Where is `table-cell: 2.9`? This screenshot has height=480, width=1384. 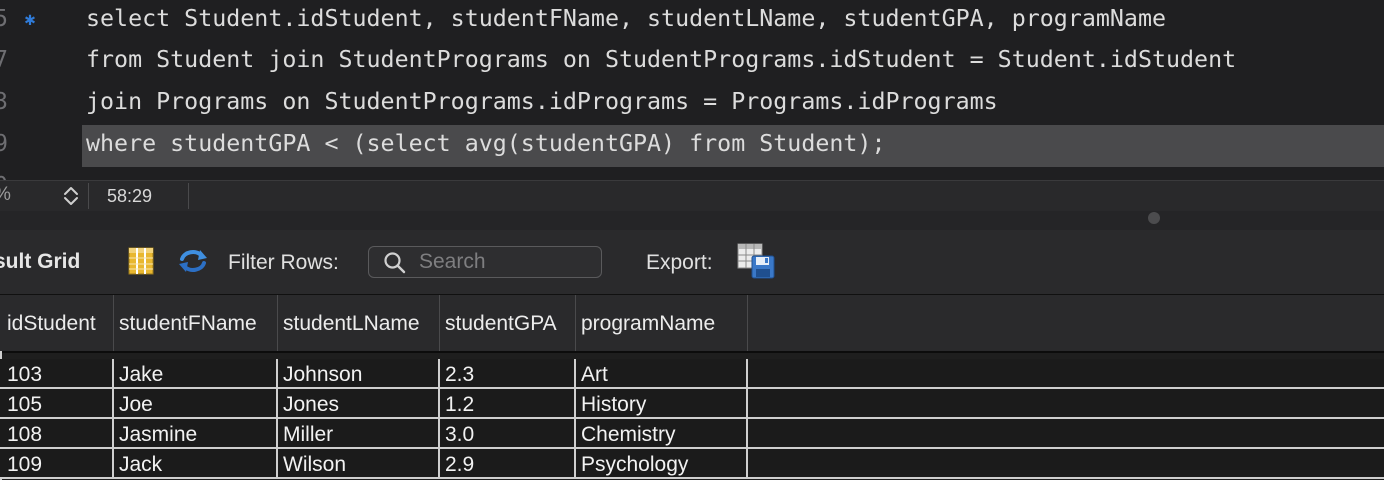
table-cell: 2.9 is located at coordinates (508, 463).